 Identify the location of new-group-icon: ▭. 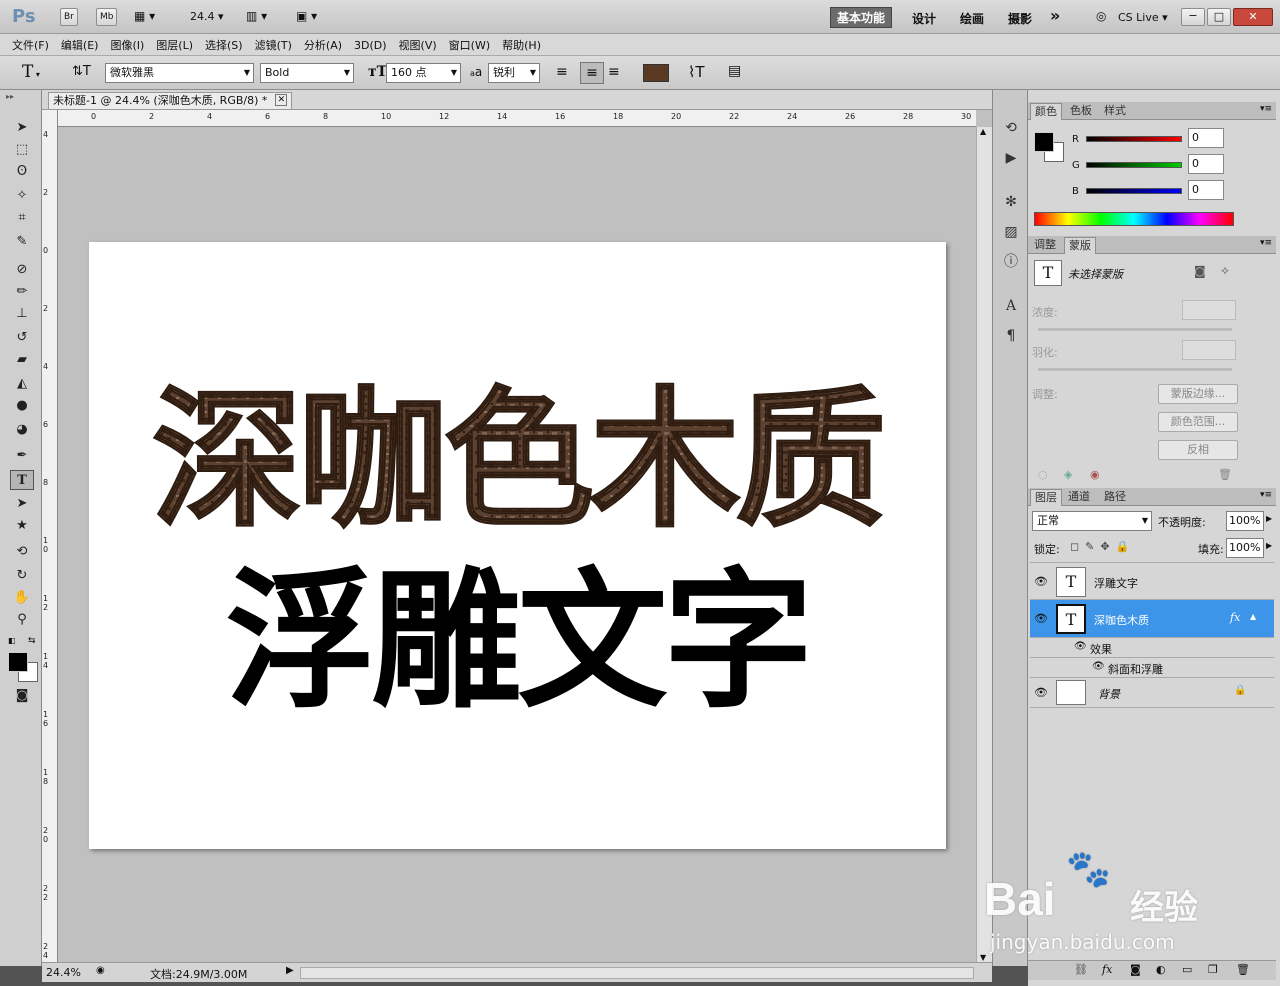
(1187, 969).